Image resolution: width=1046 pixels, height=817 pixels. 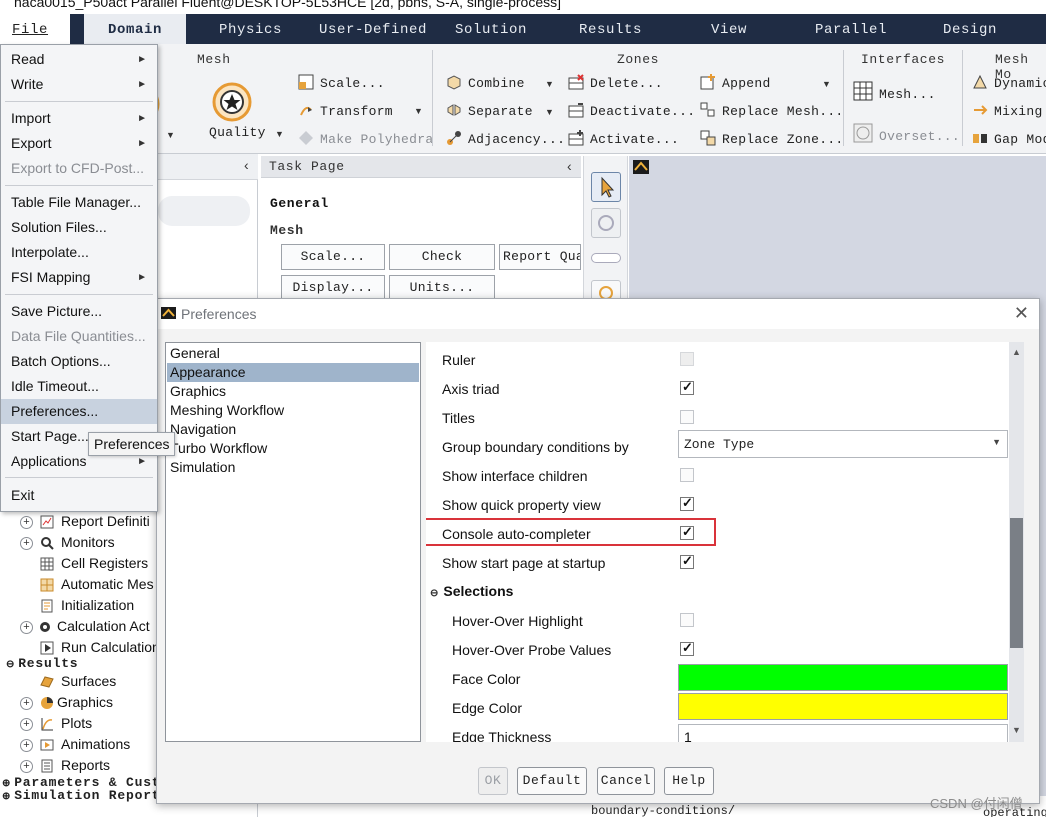 What do you see at coordinates (729, 29) in the screenshot?
I see `tab-view: View` at bounding box center [729, 29].